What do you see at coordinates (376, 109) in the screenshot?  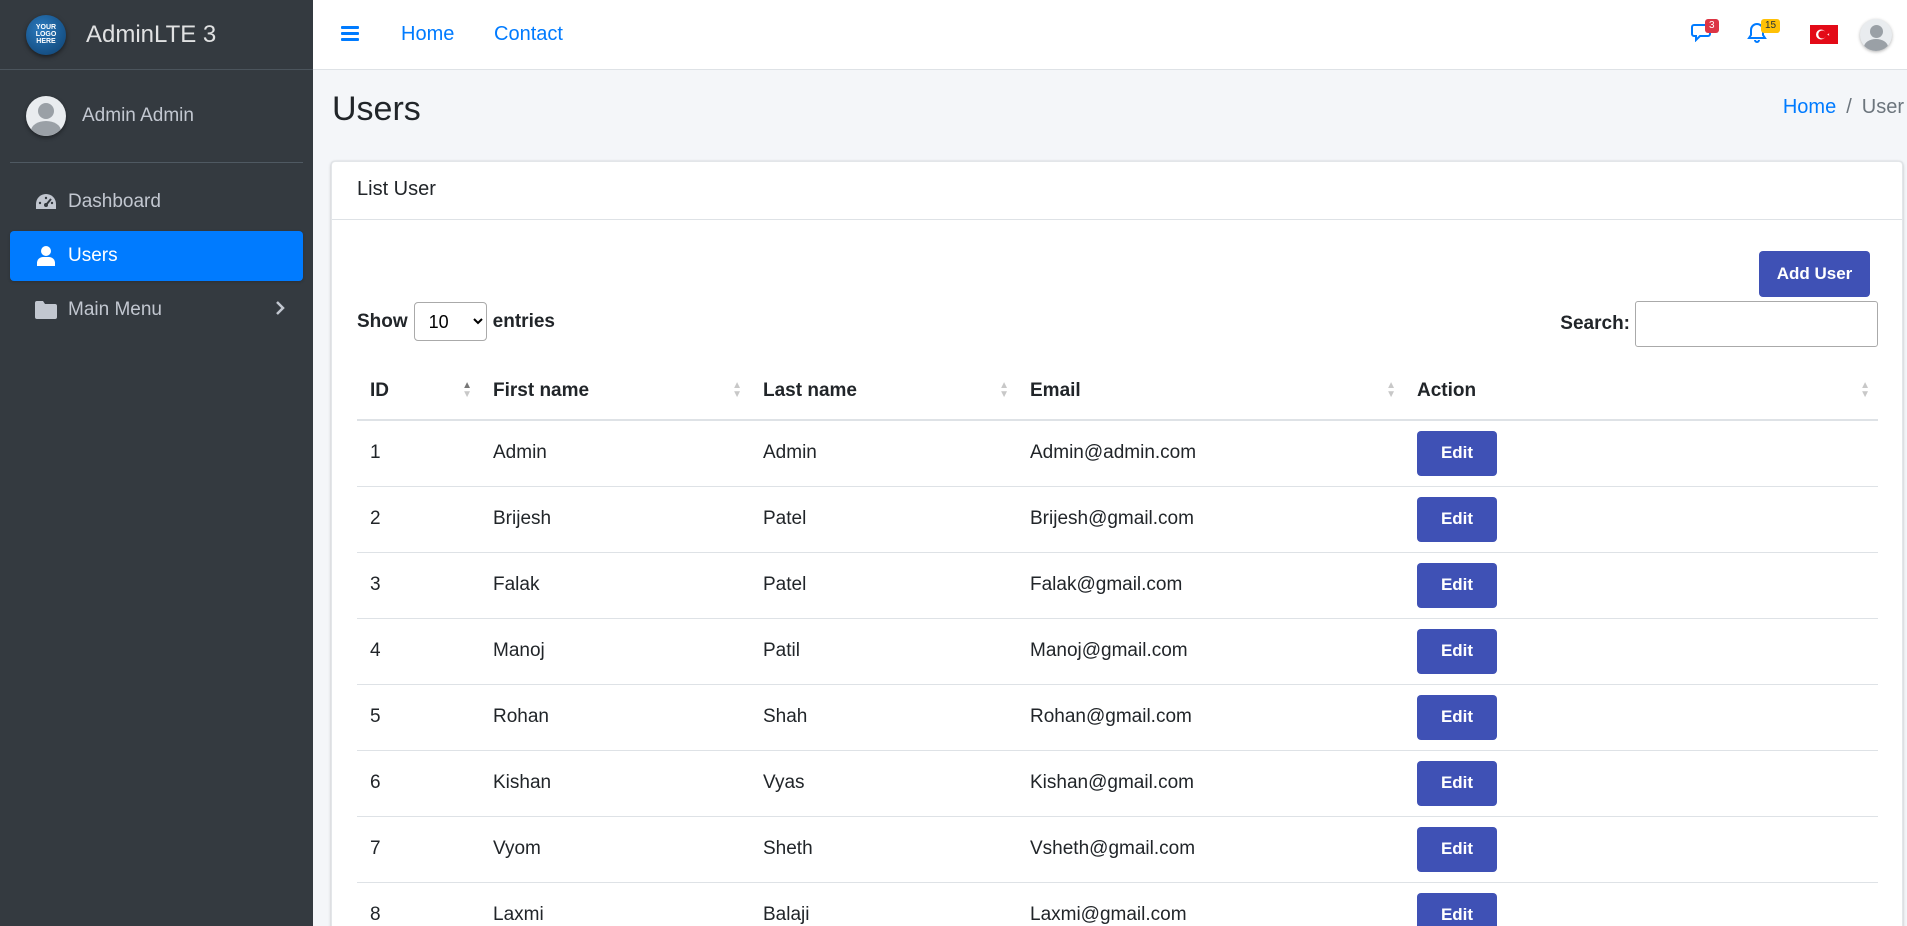 I see `page-title: Users` at bounding box center [376, 109].